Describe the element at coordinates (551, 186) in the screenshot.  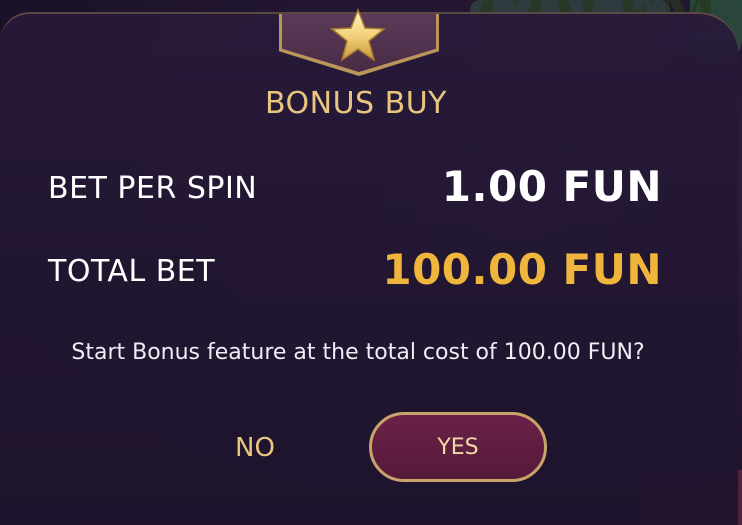
I see `bet-per-spin-value: 1.00 FUN` at that location.